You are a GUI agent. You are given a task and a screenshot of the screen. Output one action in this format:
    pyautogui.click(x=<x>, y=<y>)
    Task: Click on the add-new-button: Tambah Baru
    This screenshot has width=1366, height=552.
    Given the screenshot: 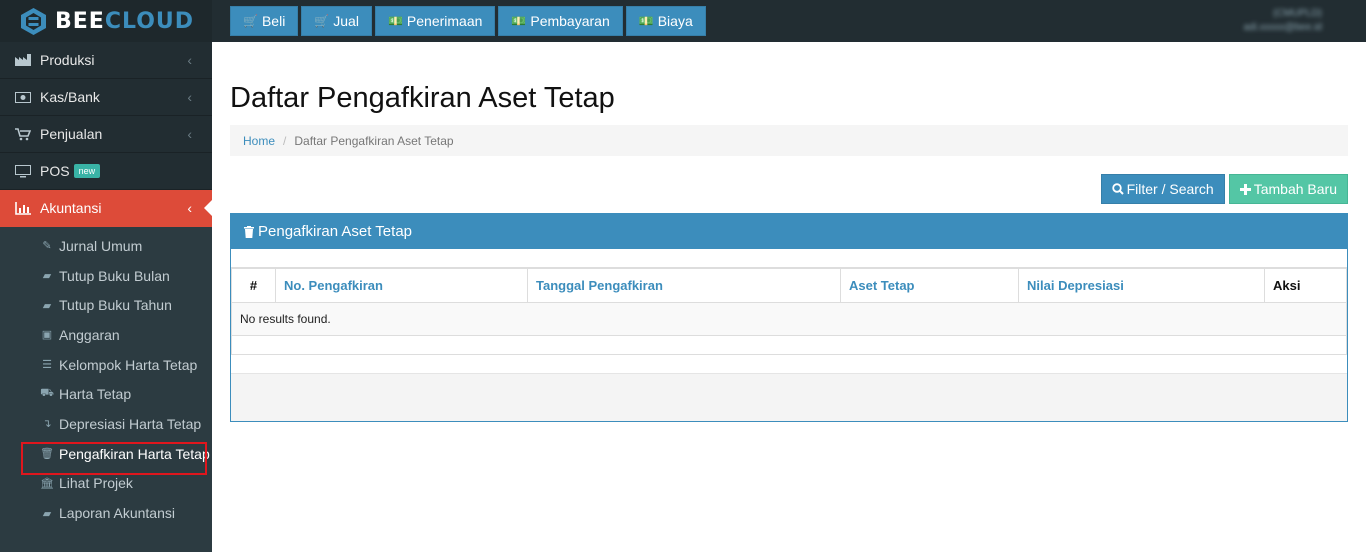 What is the action you would take?
    pyautogui.click(x=1288, y=189)
    